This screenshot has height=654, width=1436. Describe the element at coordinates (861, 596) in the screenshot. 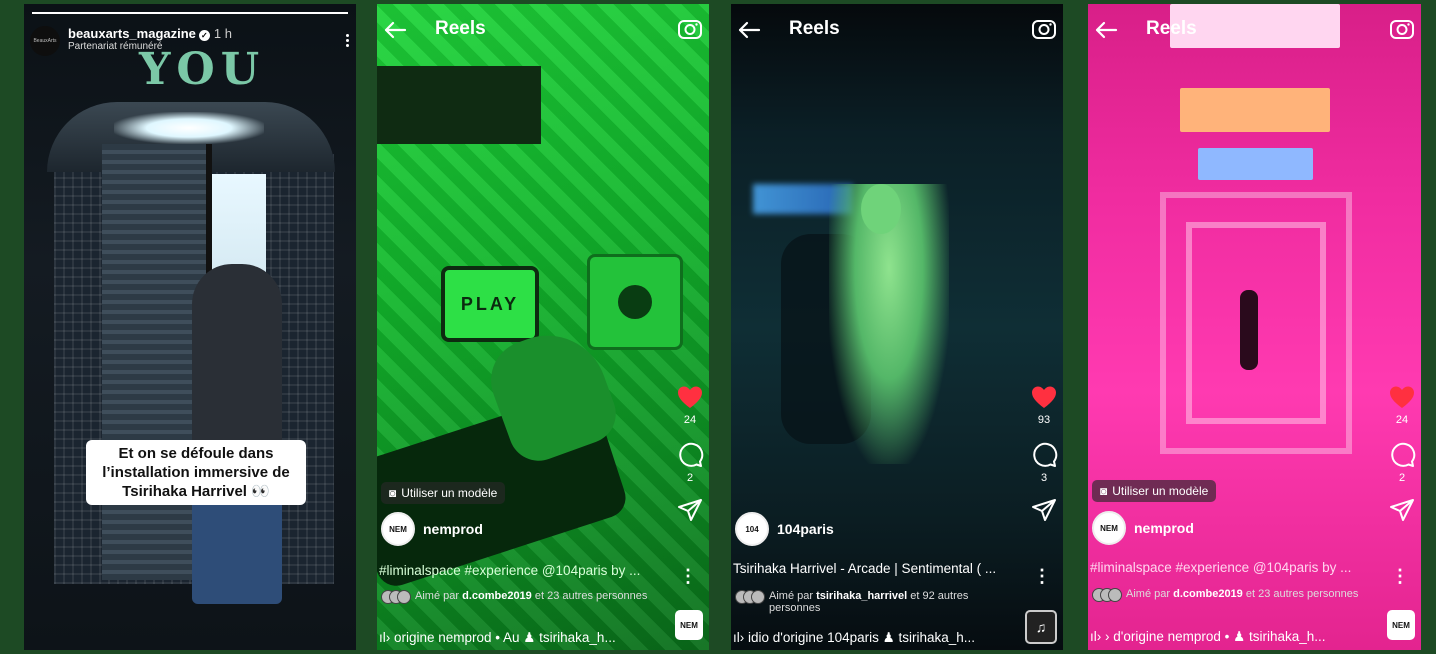

I see `liked-user: tsirihaka_harrivel` at that location.